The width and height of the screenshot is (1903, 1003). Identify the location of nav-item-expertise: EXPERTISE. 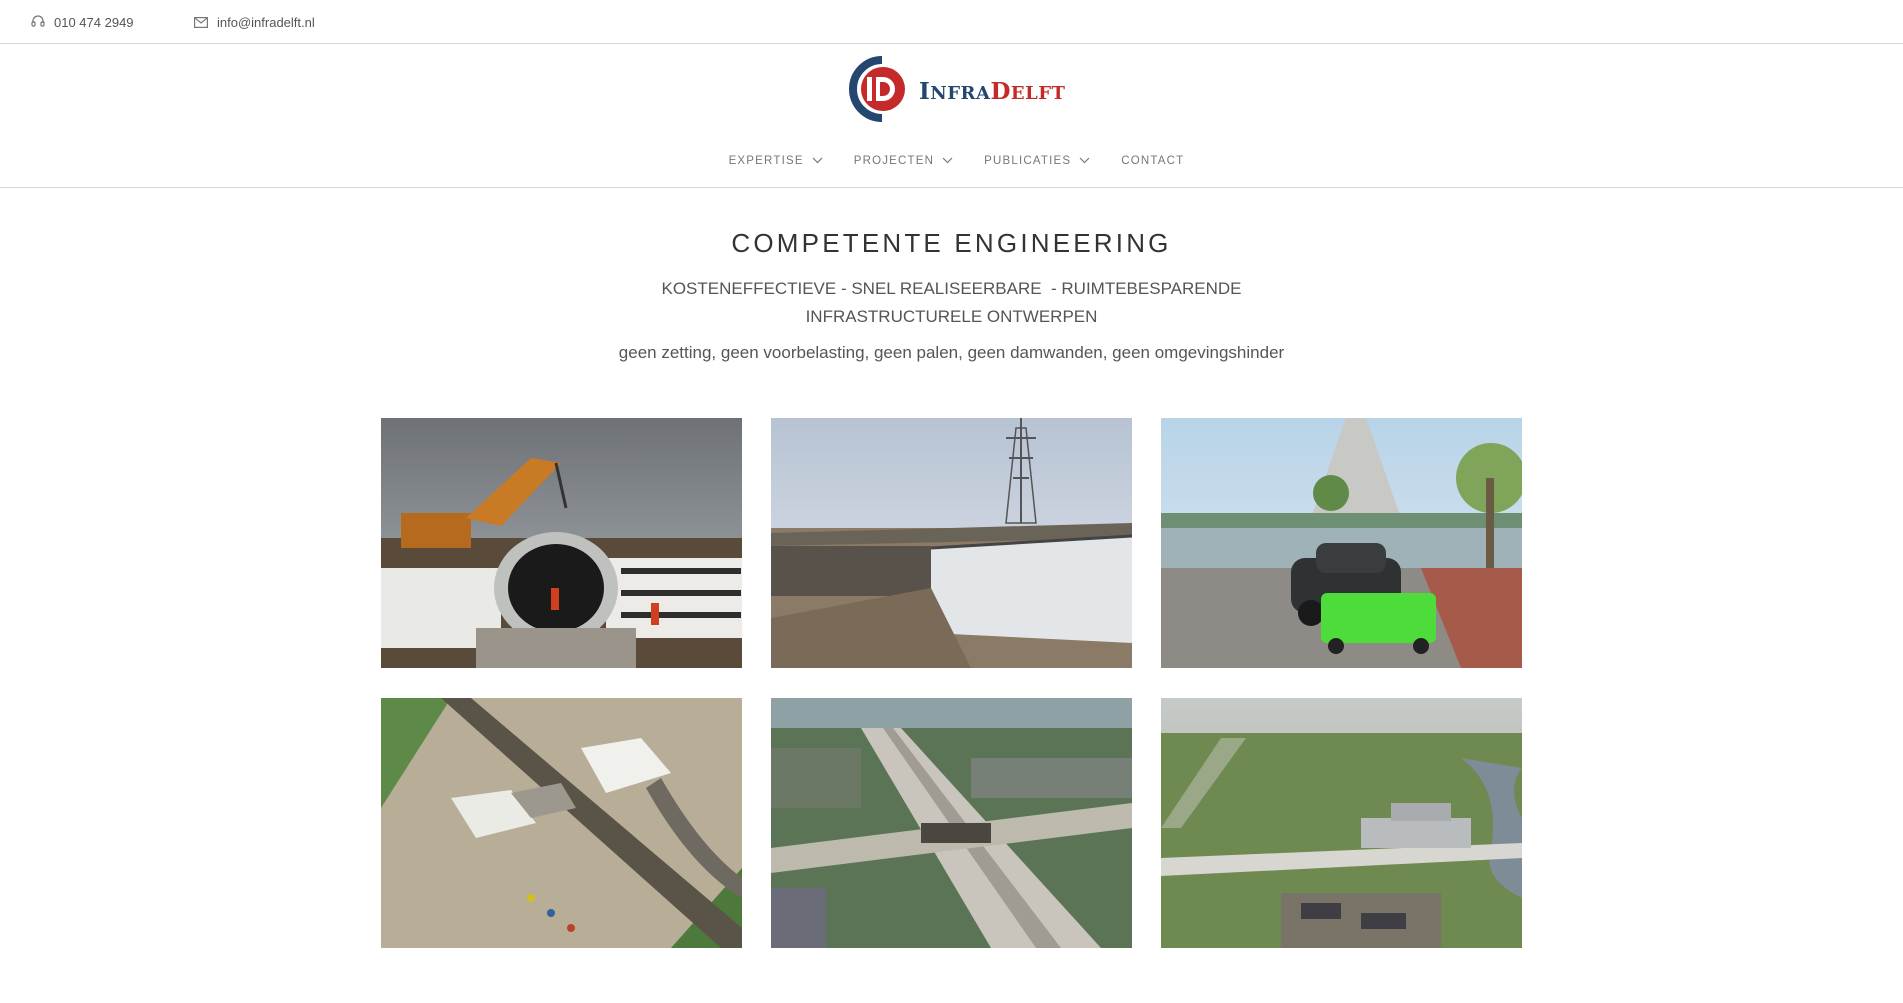
(776, 161).